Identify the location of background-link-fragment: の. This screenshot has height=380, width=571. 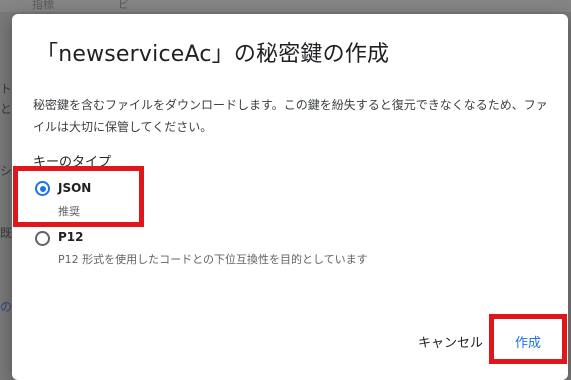
(6, 307).